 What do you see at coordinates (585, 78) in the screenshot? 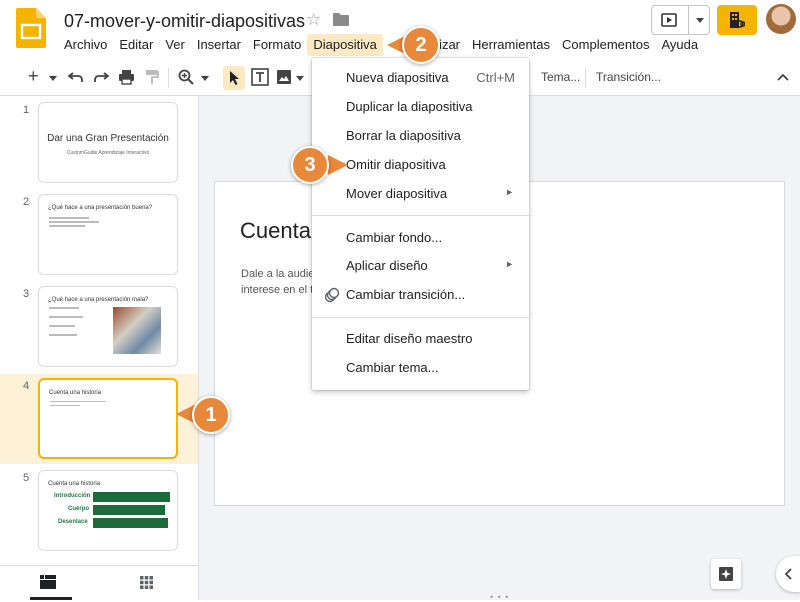
I see `toolbar-divider` at bounding box center [585, 78].